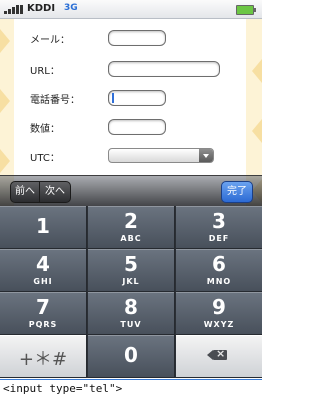 Image resolution: width=320 pixels, height=402 pixels. What do you see at coordinates (219, 238) in the screenshot?
I see `key-letters: DEF` at bounding box center [219, 238].